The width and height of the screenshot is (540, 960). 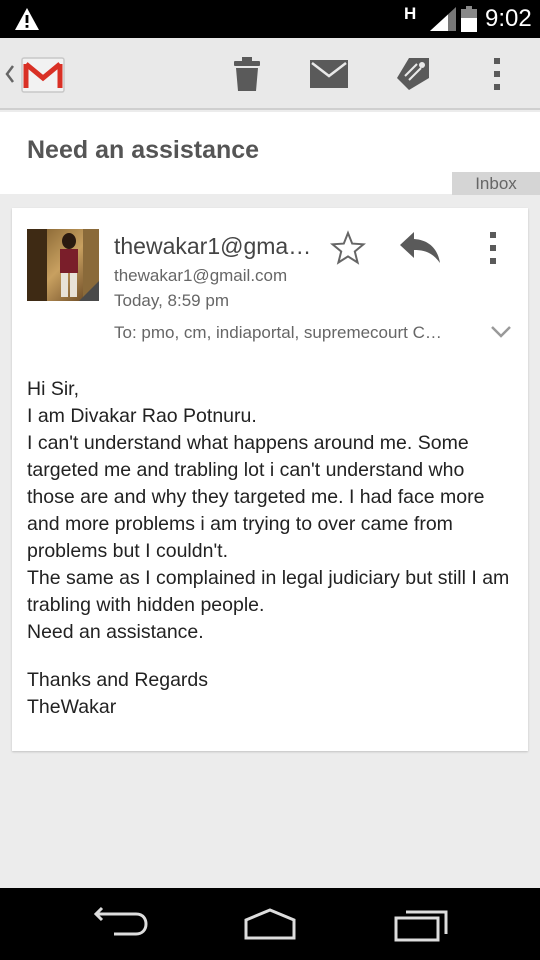 I want to click on chevron-left-icon, so click(x=10, y=74).